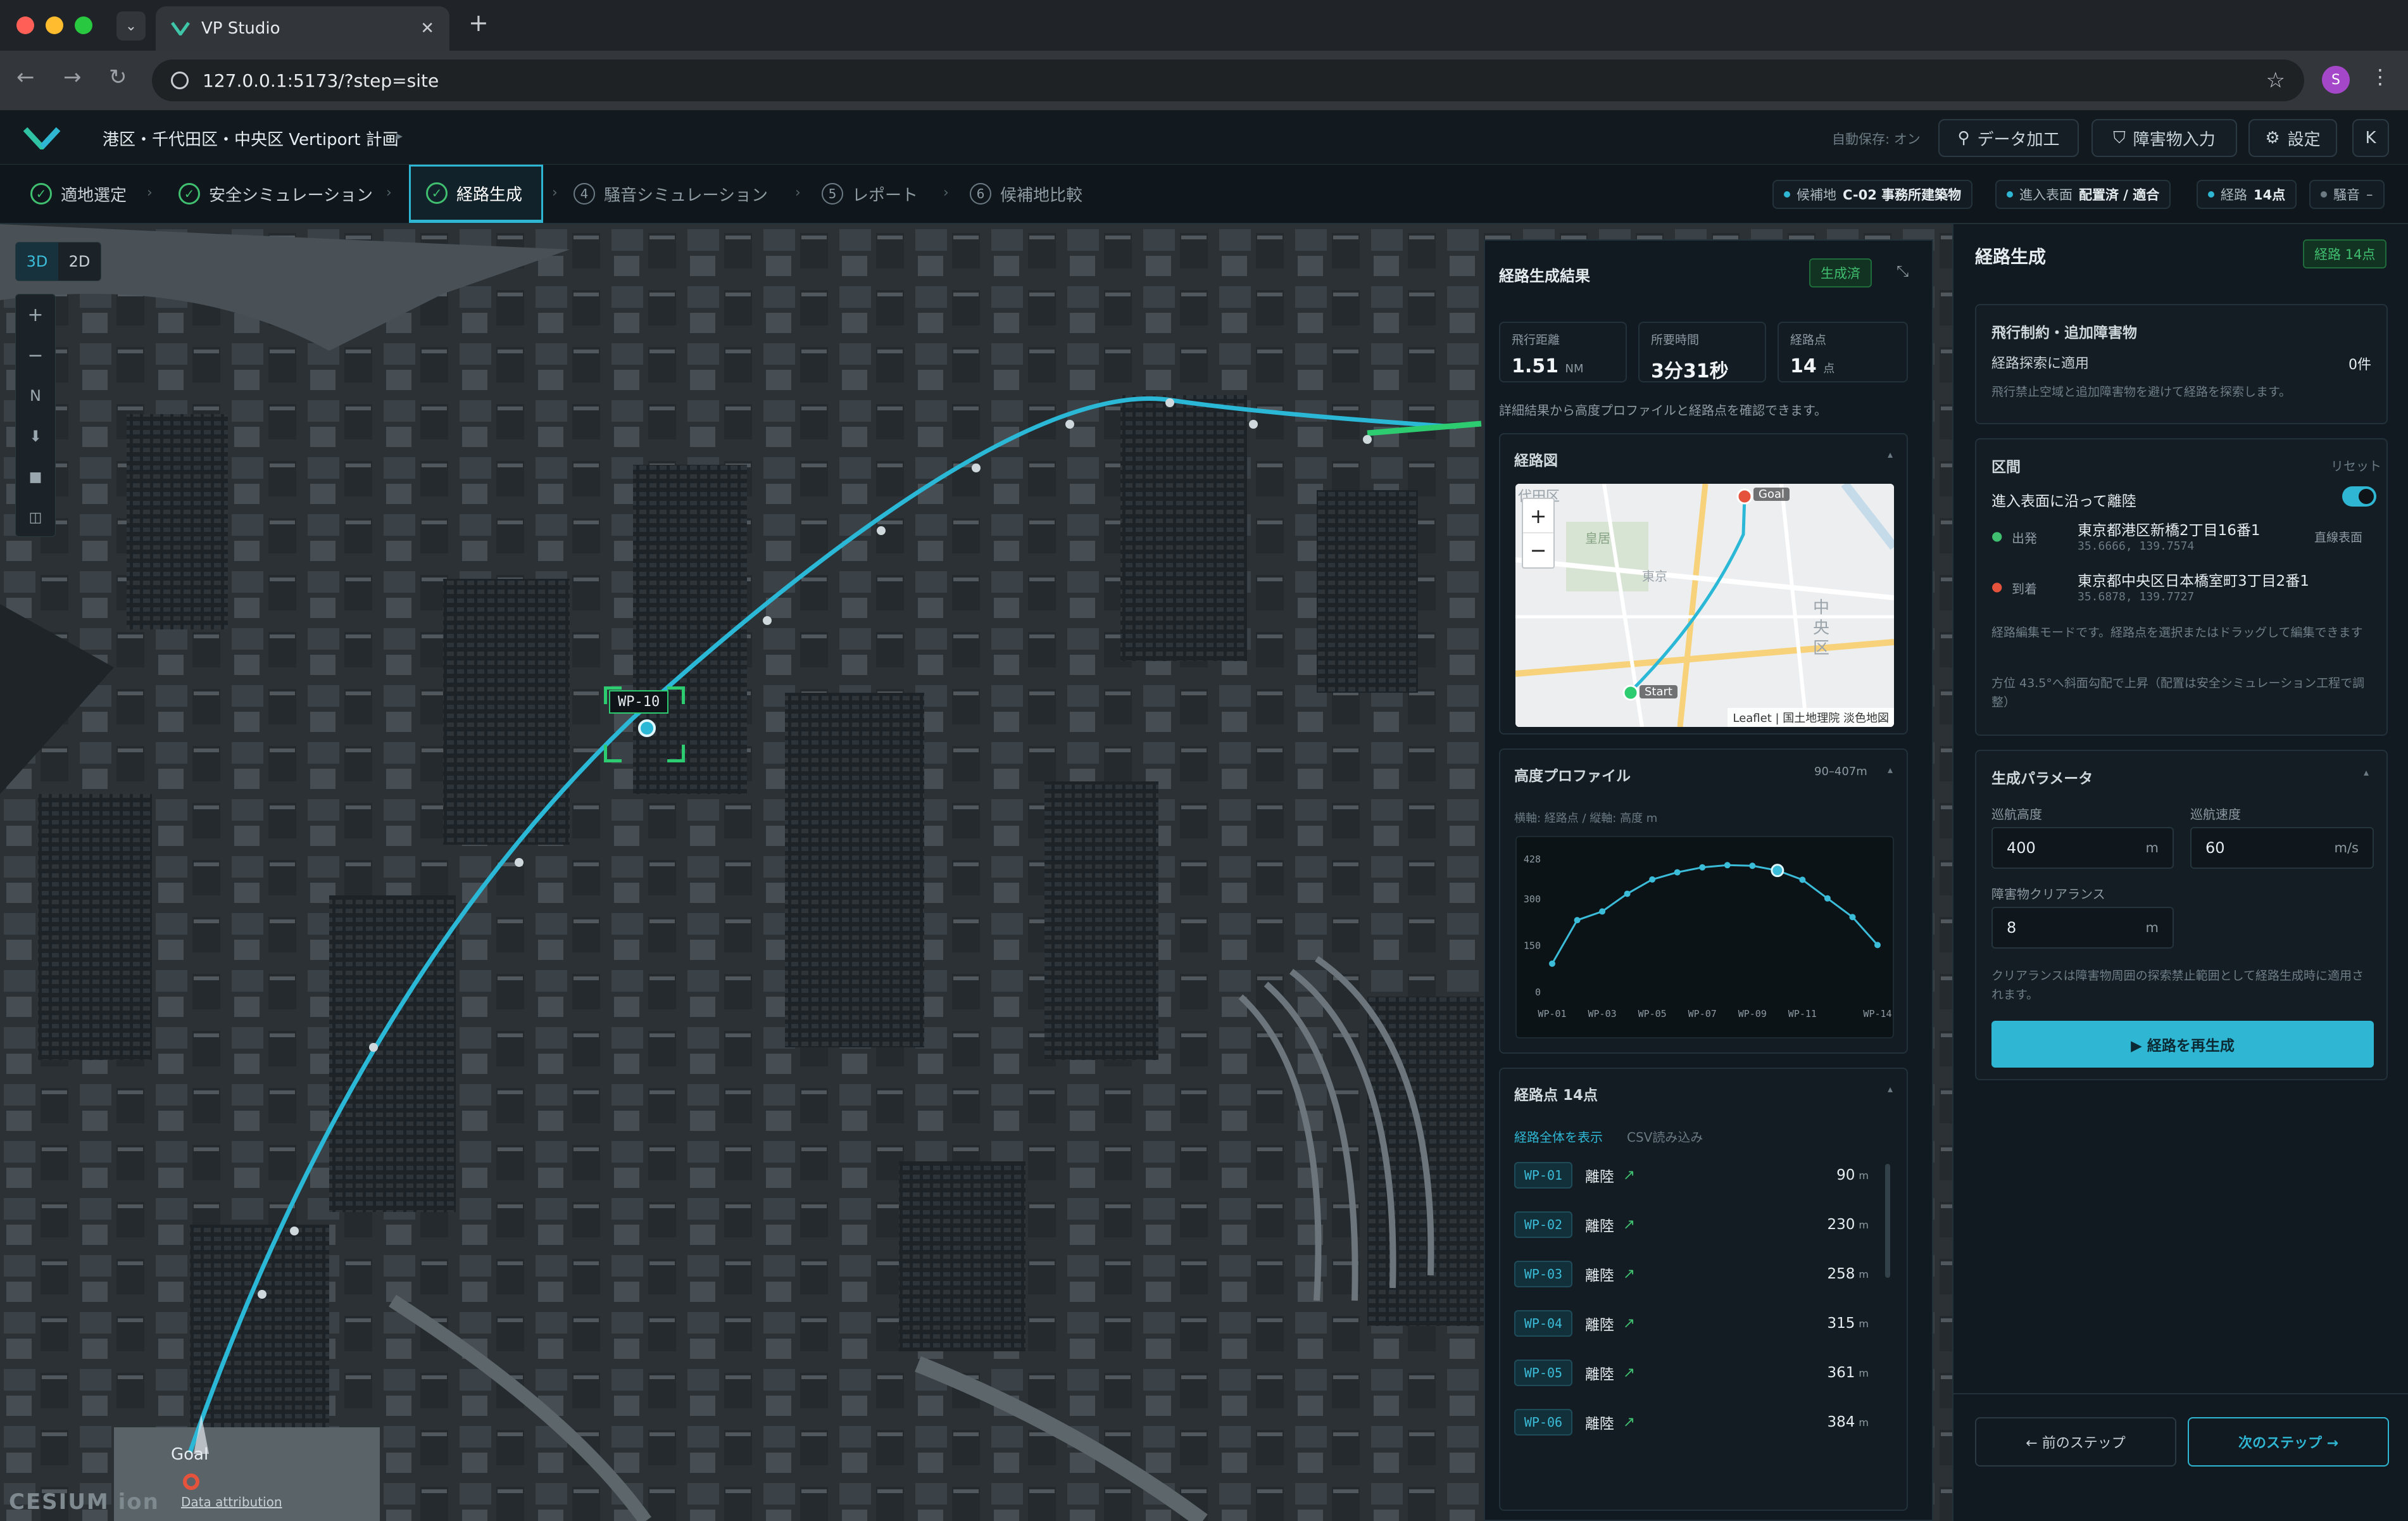 This screenshot has width=2408, height=1521. Describe the element at coordinates (2370, 138) in the screenshot. I see `user-avatar: K` at that location.